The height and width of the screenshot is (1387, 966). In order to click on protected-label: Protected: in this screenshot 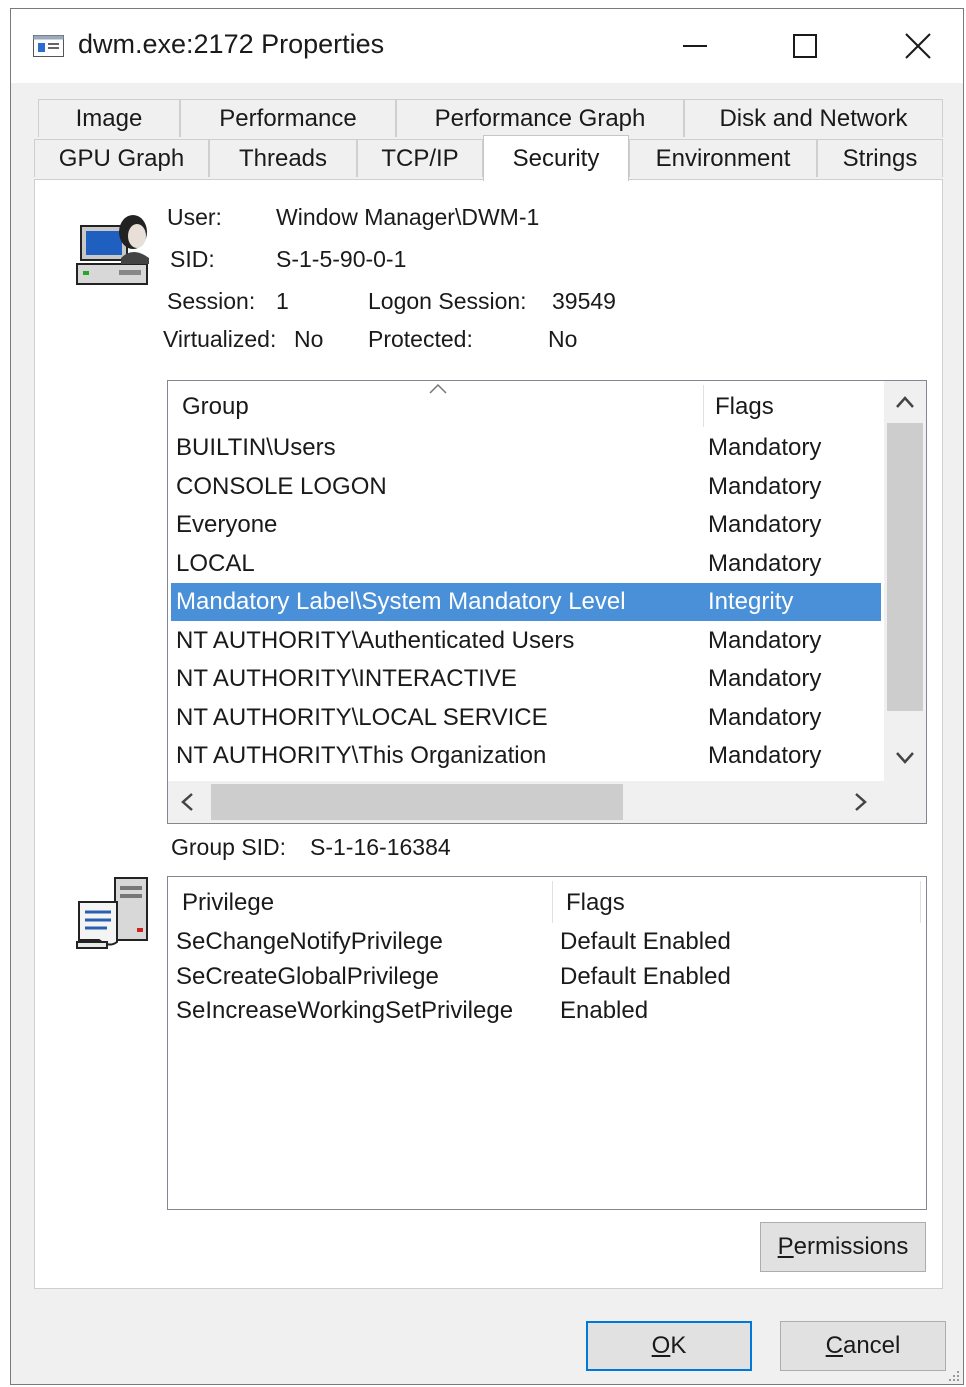, I will do `click(420, 339)`.